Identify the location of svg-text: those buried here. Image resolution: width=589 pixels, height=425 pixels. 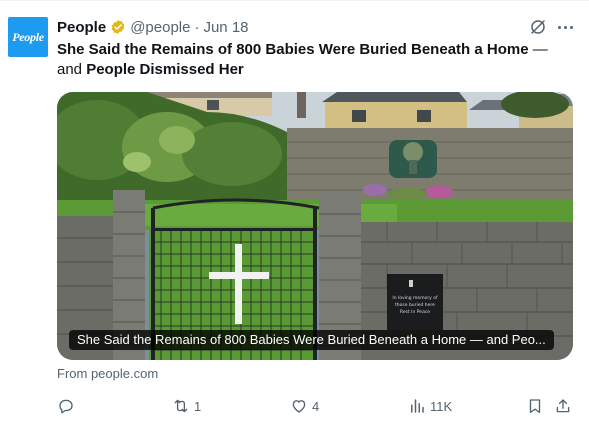
(415, 305).